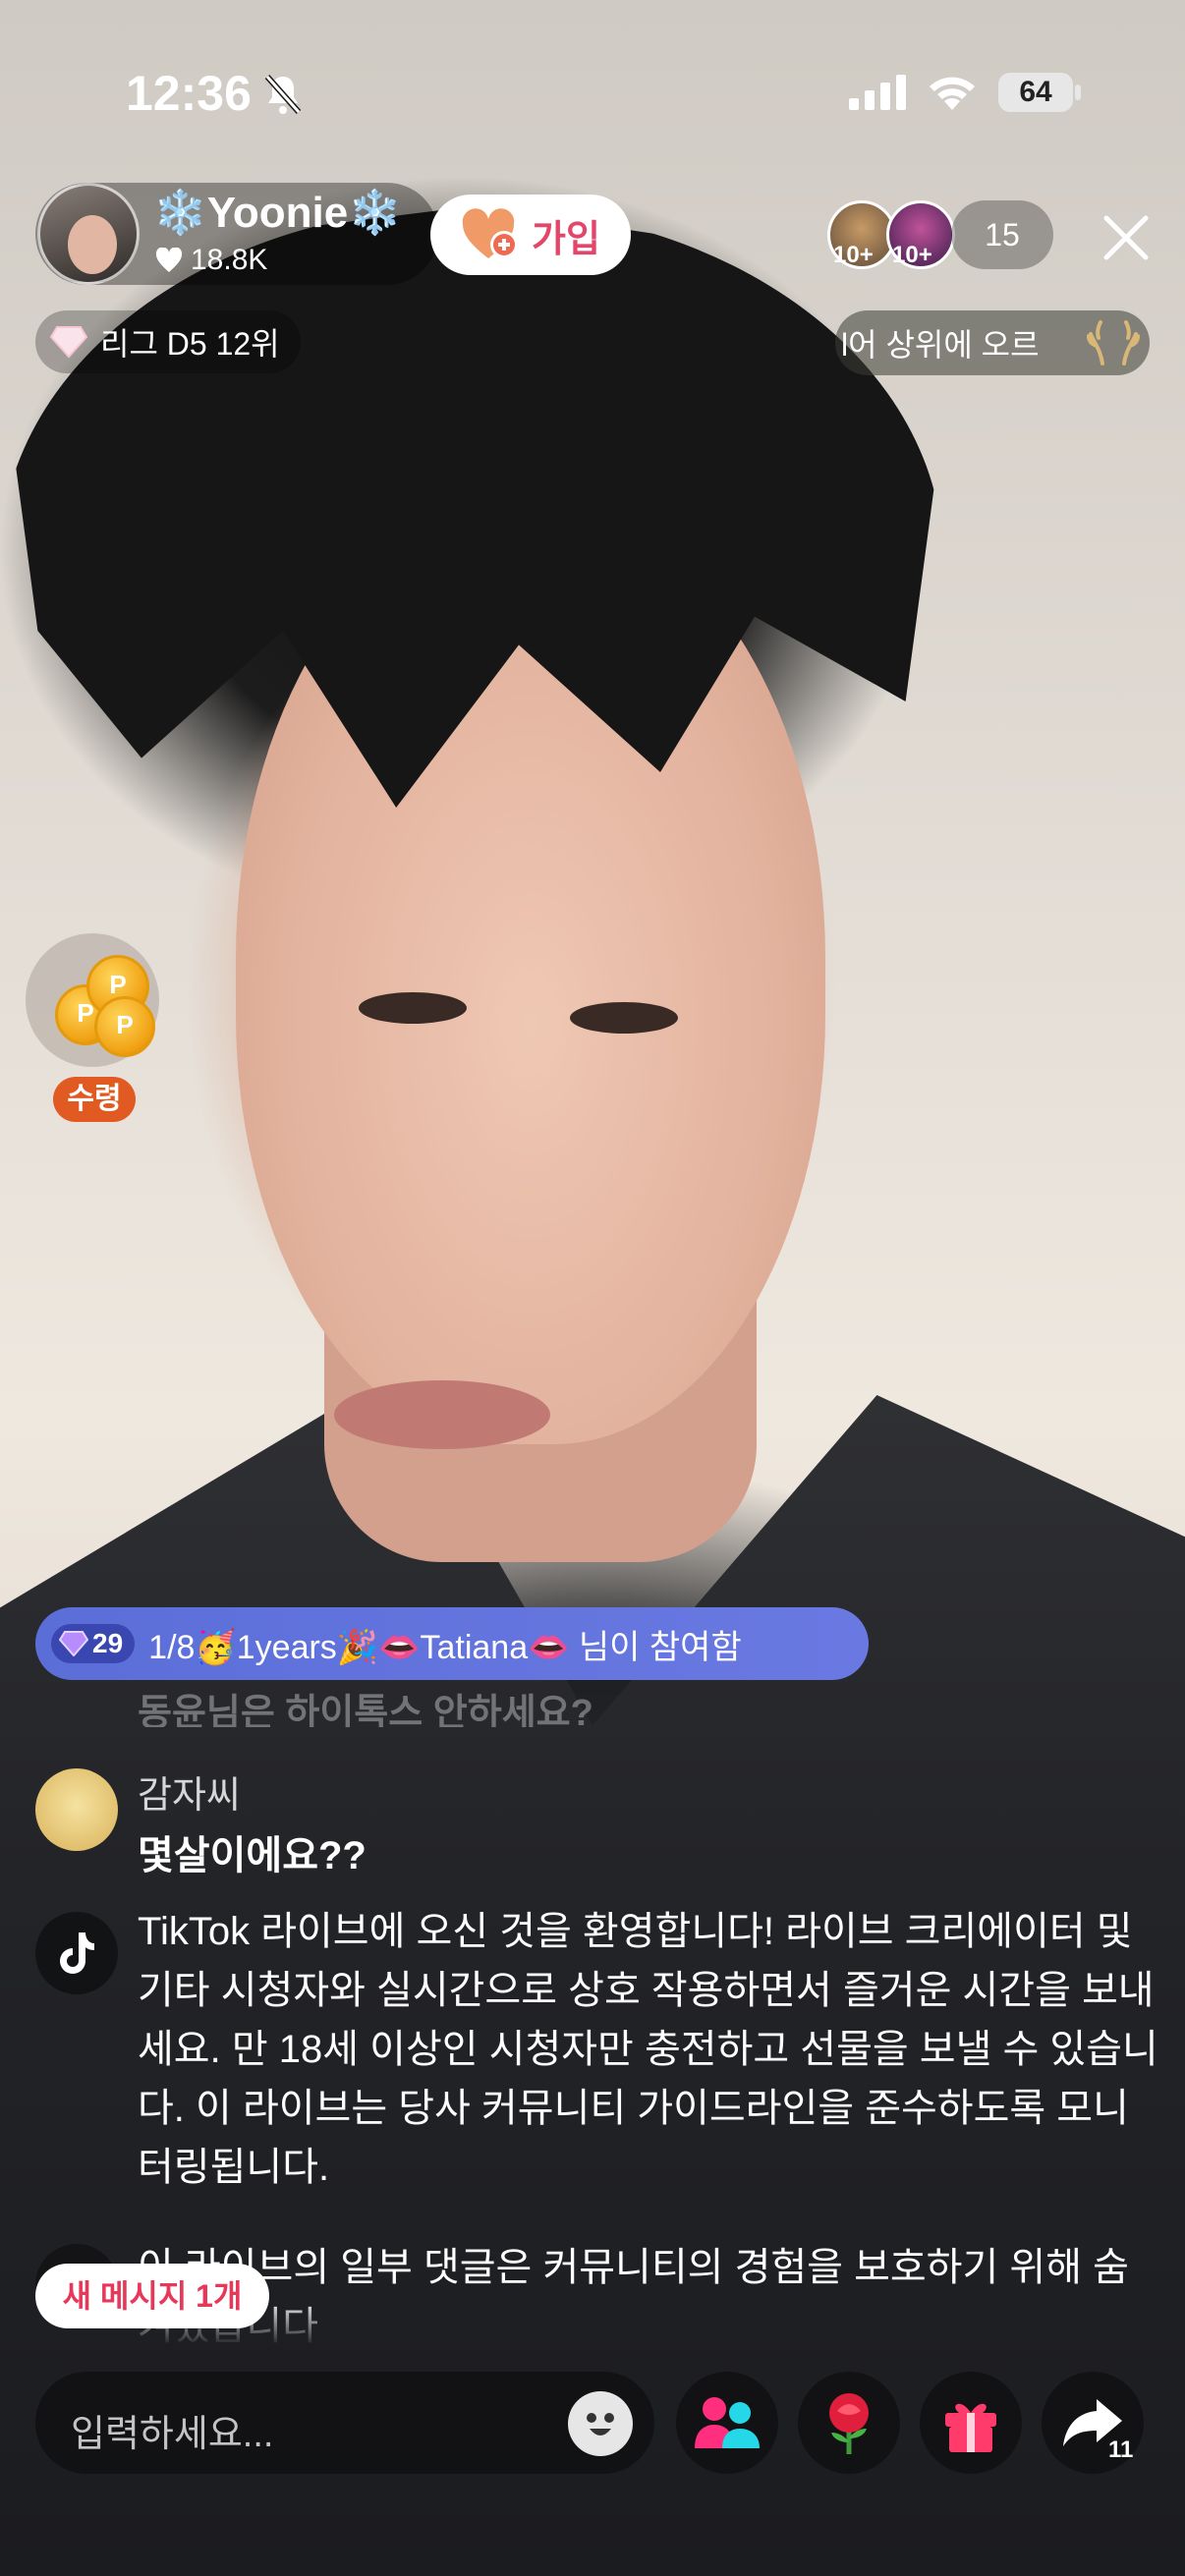 The height and width of the screenshot is (2576, 1185). Describe the element at coordinates (152, 2296) in the screenshot. I see `new-message-pill: 새 메시지 1개` at that location.